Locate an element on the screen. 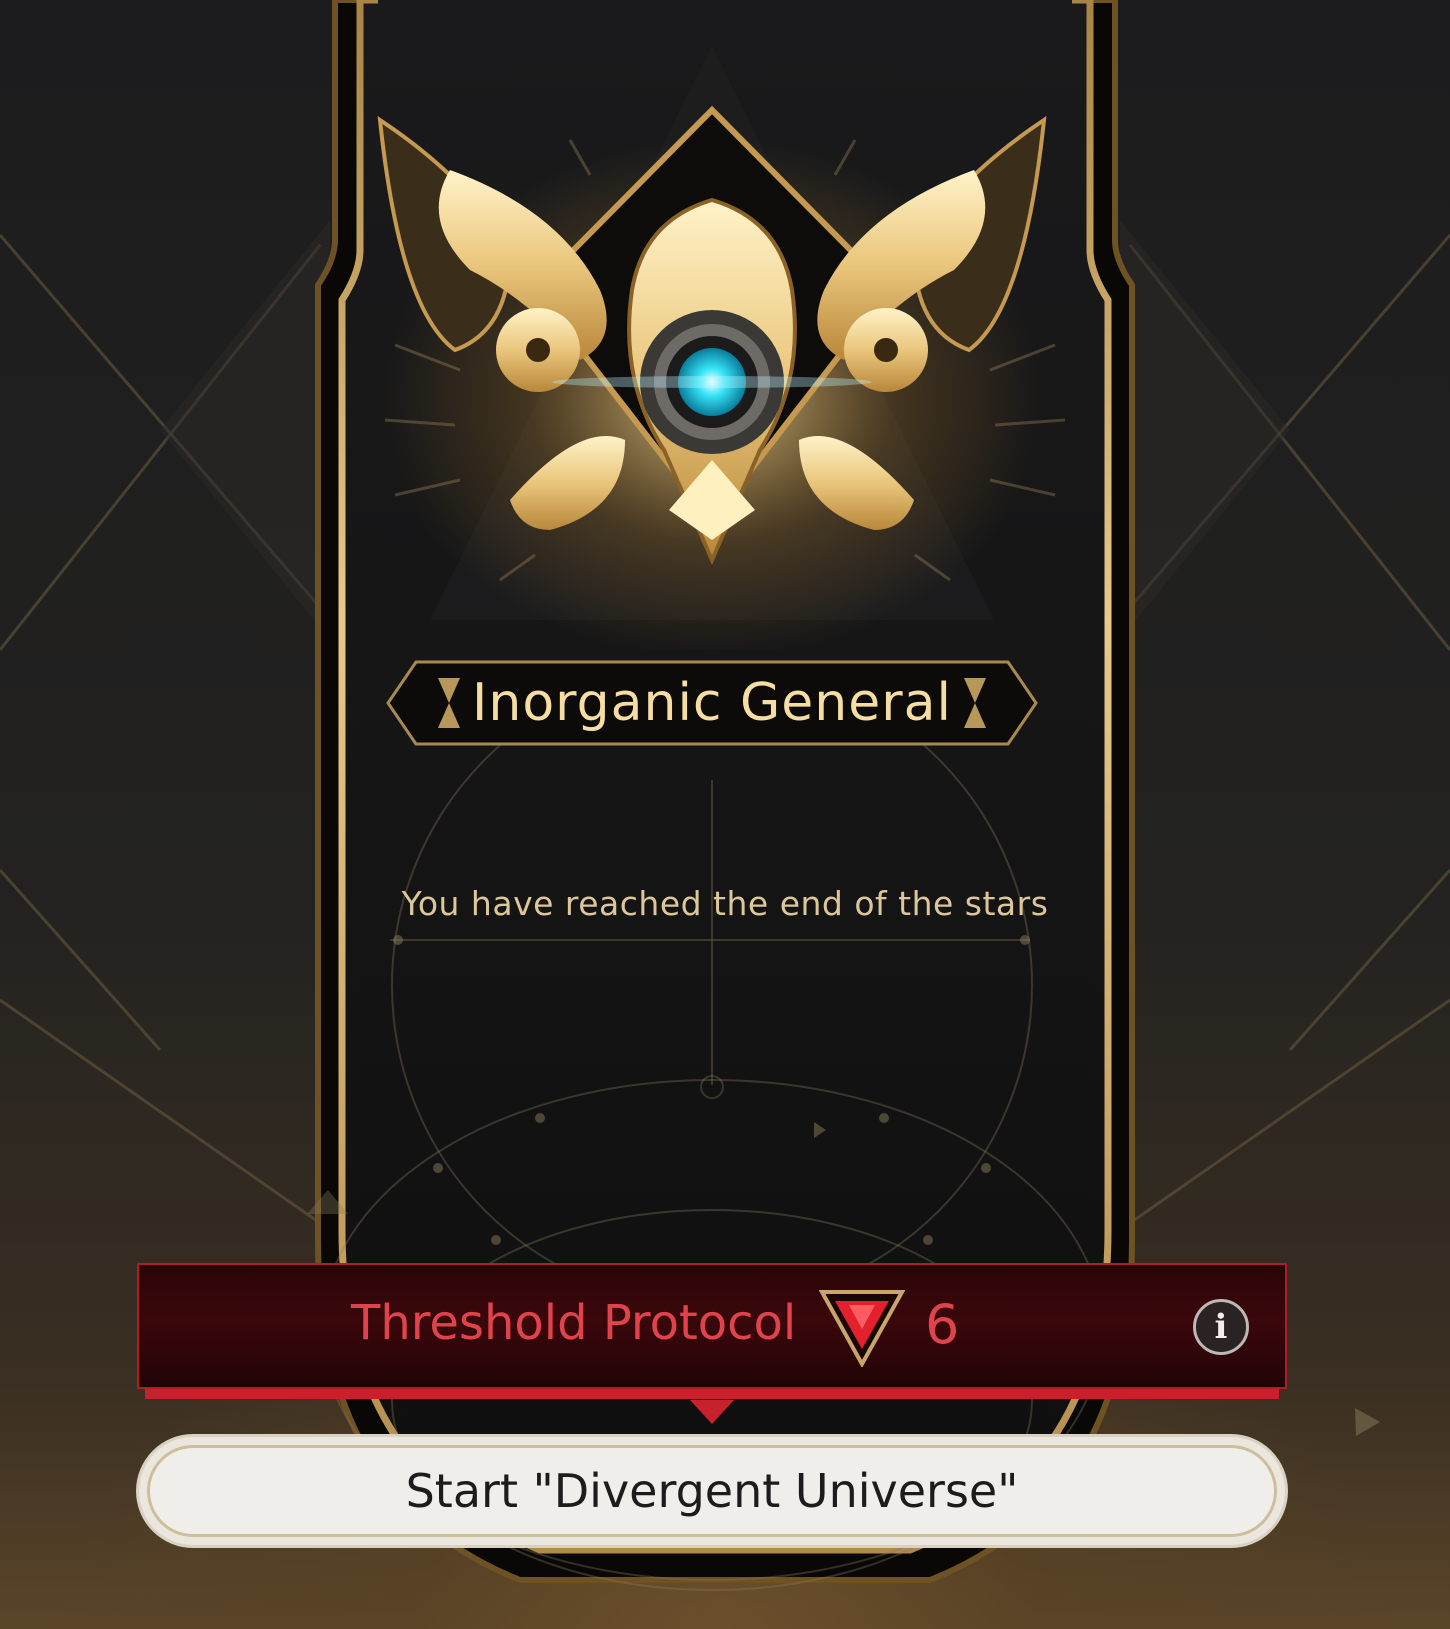 This screenshot has height=1629, width=1450. pointer-arrow-icon is located at coordinates (712, 1412).